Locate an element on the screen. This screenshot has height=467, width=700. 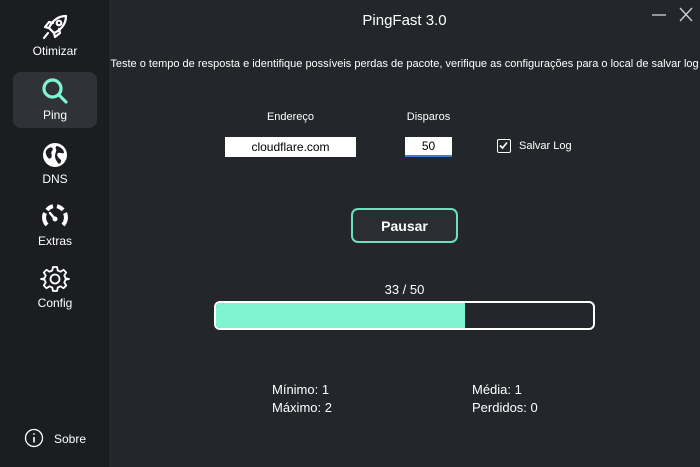
close-button is located at coordinates (686, 15).